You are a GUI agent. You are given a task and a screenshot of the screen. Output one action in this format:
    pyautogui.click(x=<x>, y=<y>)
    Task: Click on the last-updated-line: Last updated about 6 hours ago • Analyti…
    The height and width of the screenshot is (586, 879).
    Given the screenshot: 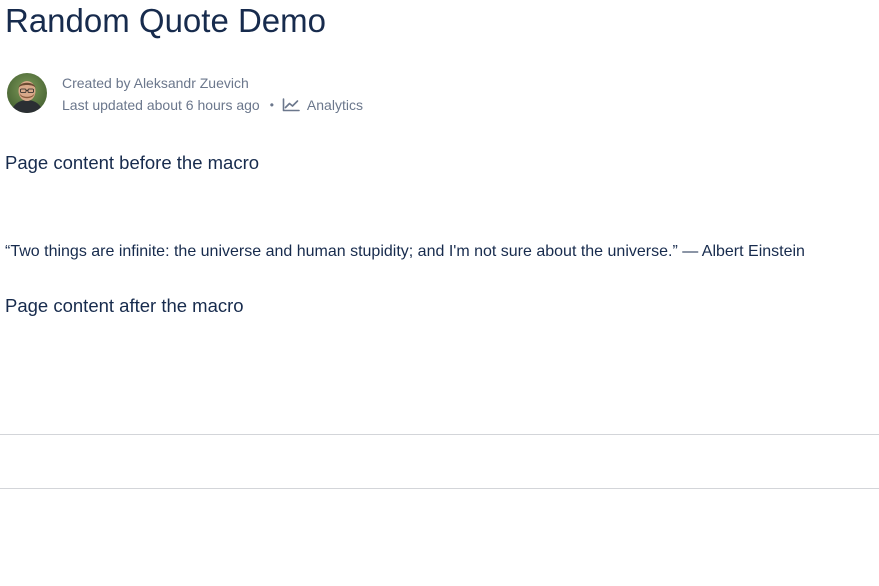 What is the action you would take?
    pyautogui.click(x=212, y=105)
    